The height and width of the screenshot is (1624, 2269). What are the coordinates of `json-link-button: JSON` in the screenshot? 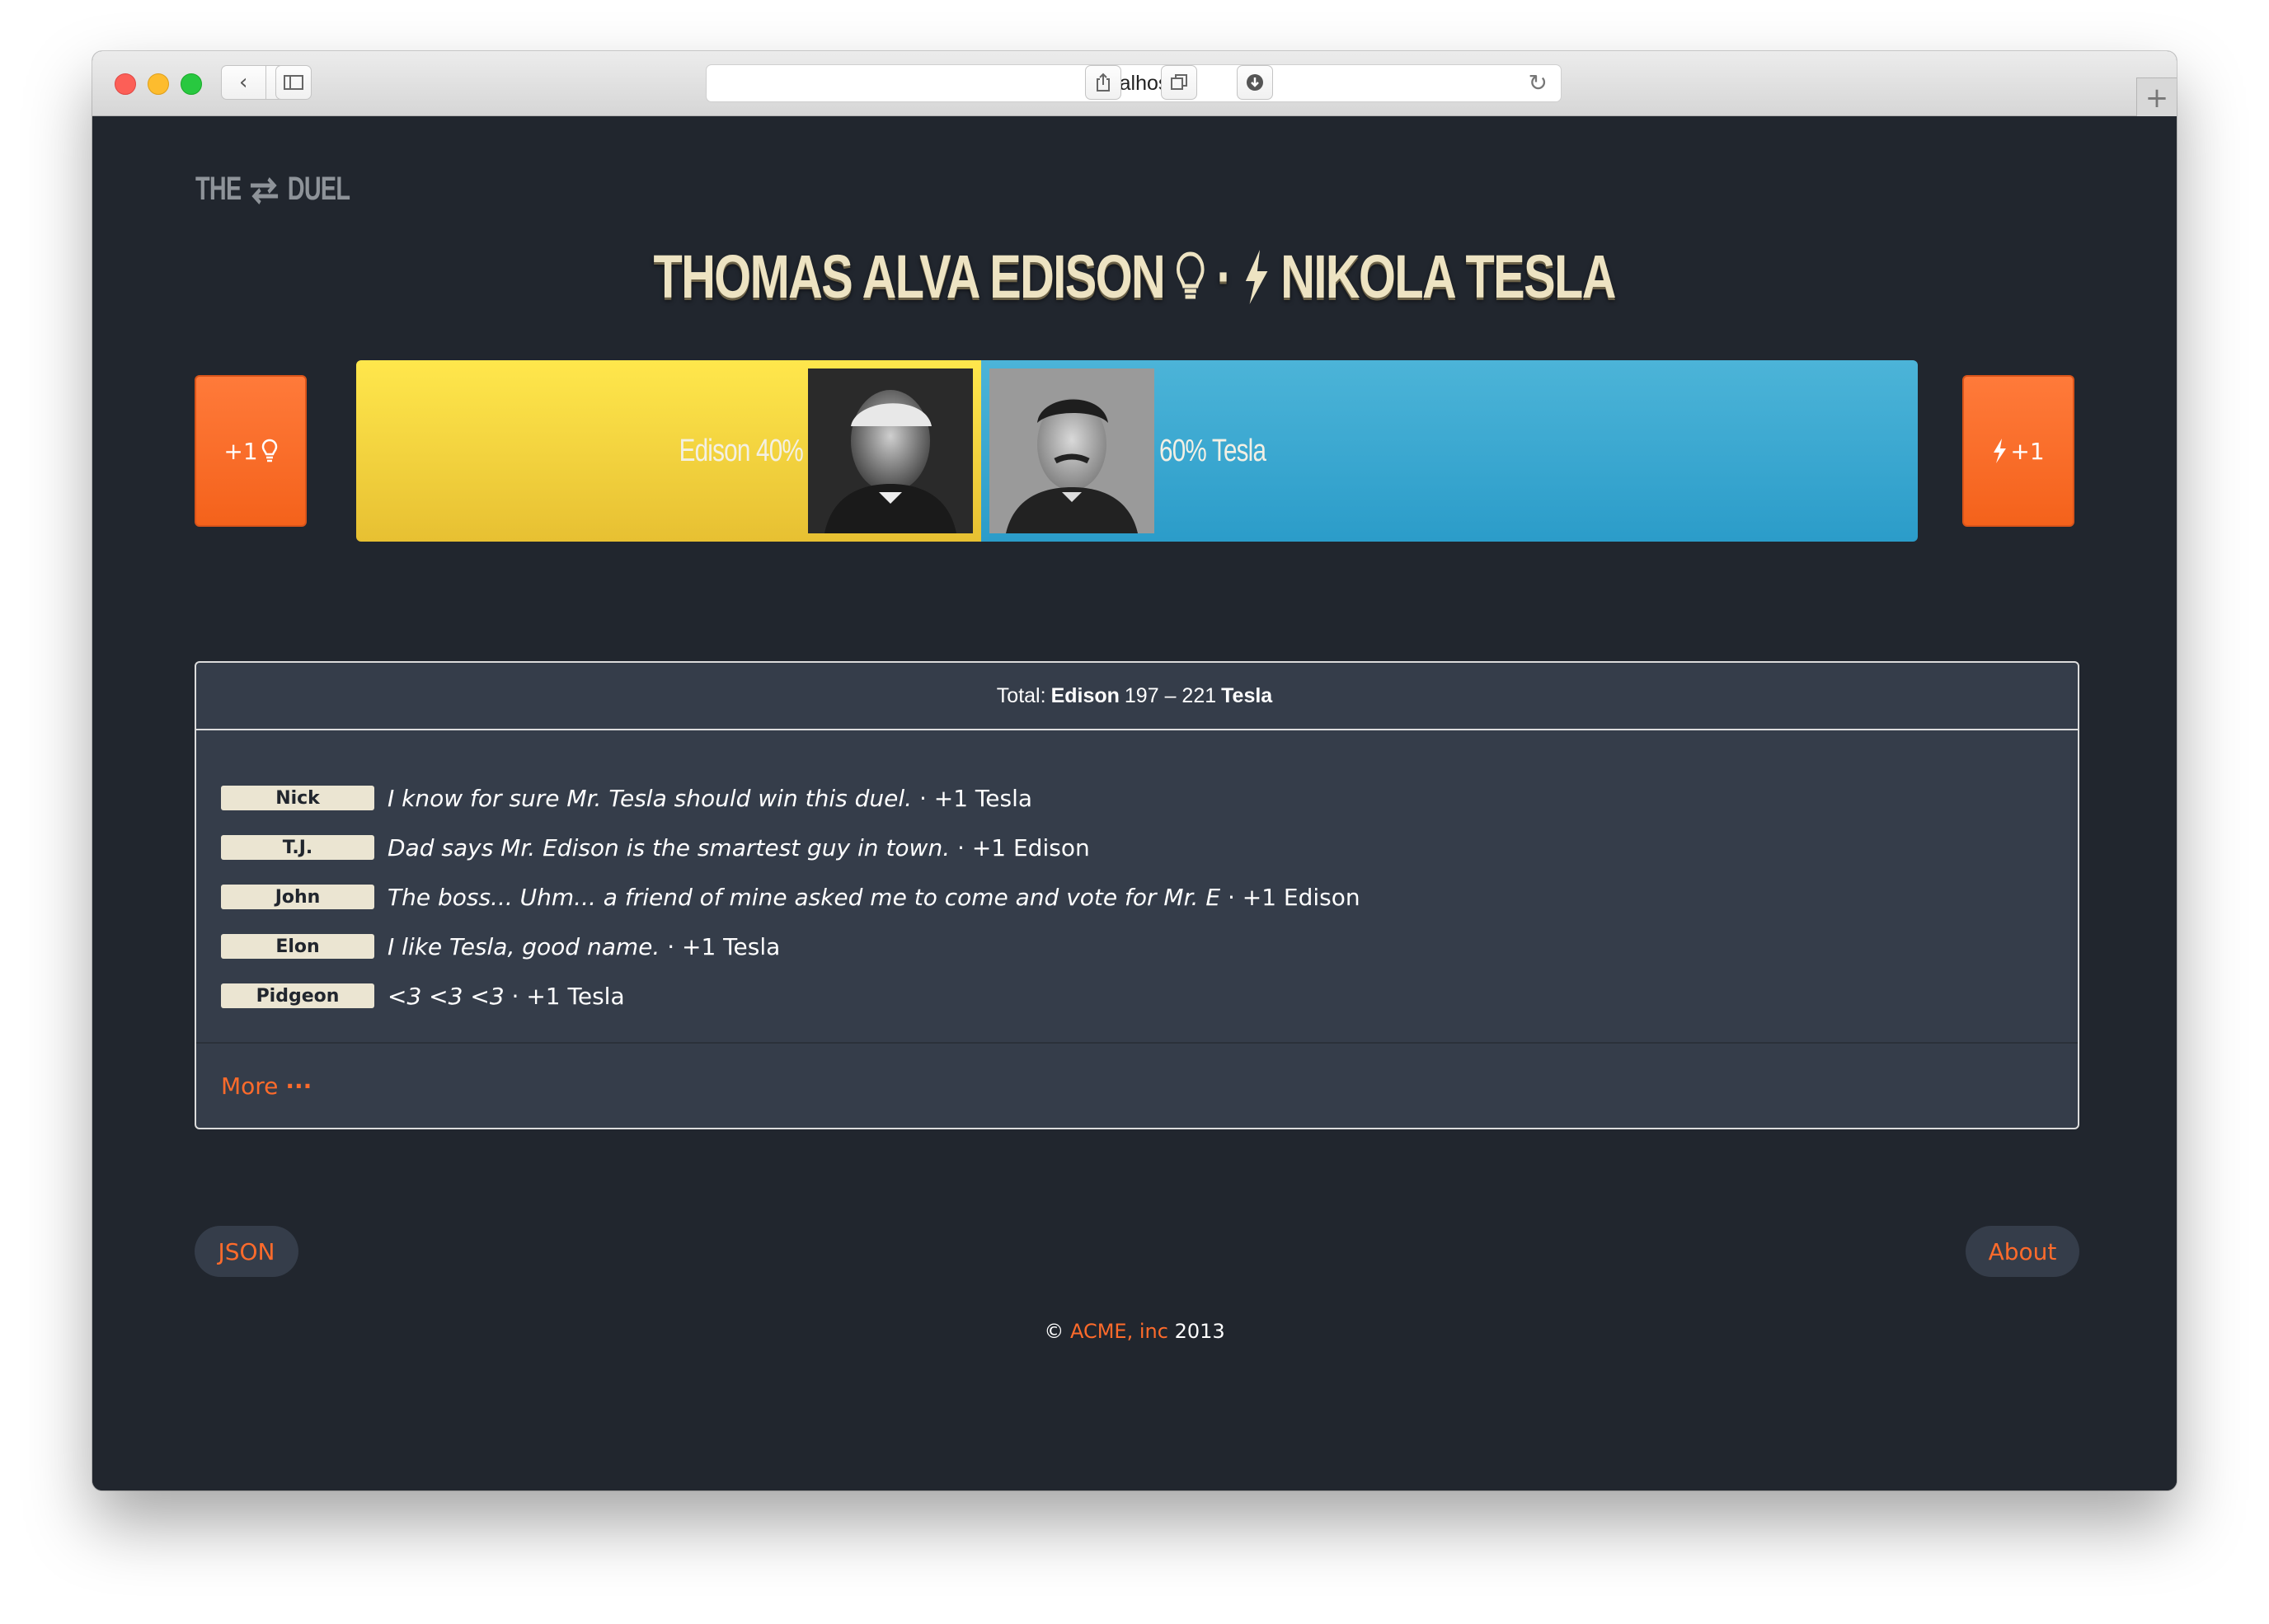 It's located at (247, 1252).